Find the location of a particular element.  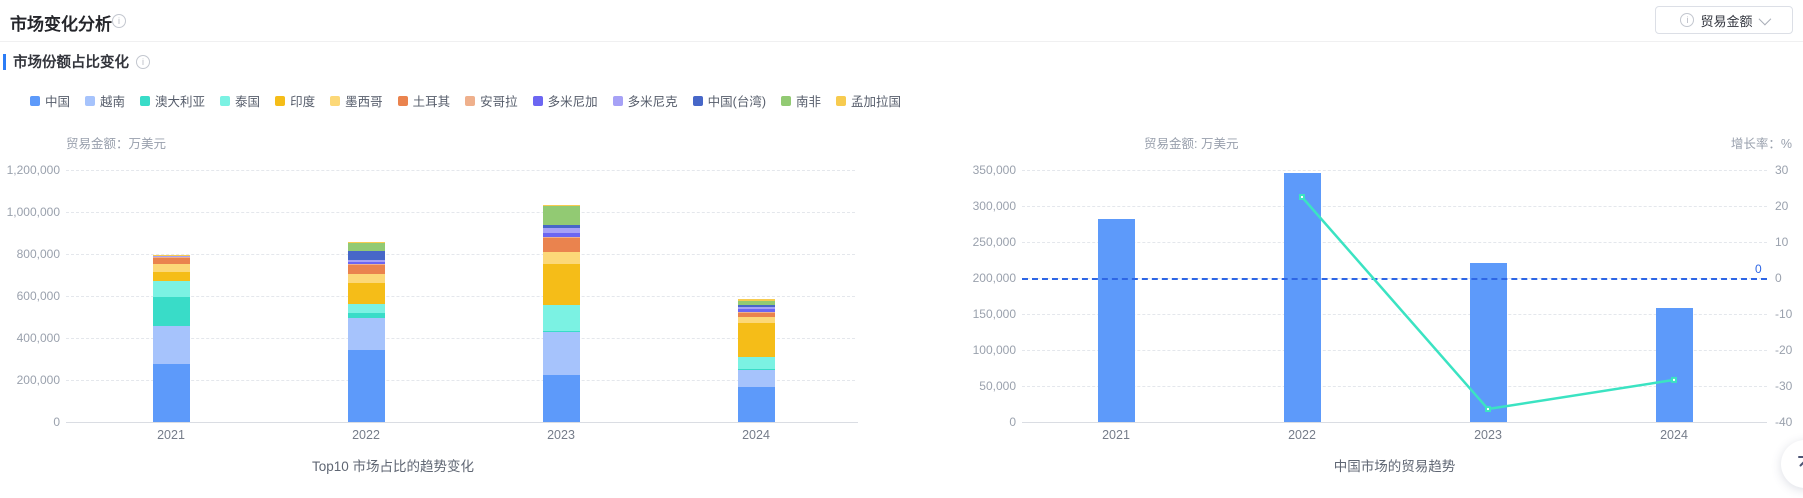

metric-selector-label: 贸易金额 is located at coordinates (1726, 21).